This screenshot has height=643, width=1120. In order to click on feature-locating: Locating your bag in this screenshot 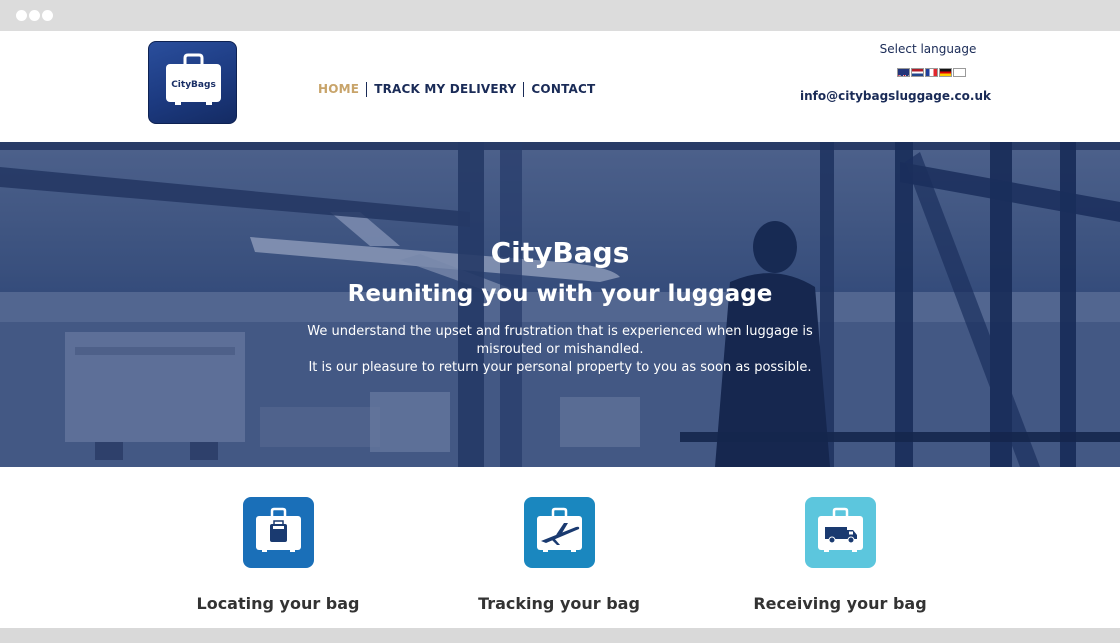, I will do `click(278, 555)`.